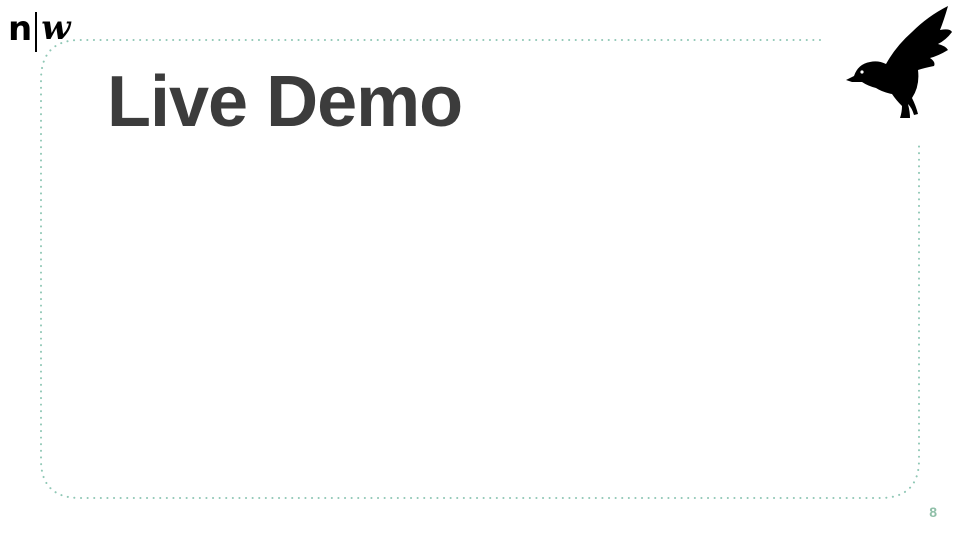 This screenshot has height=540, width=960. Describe the element at coordinates (933, 512) in the screenshot. I see `page-number: 8` at that location.